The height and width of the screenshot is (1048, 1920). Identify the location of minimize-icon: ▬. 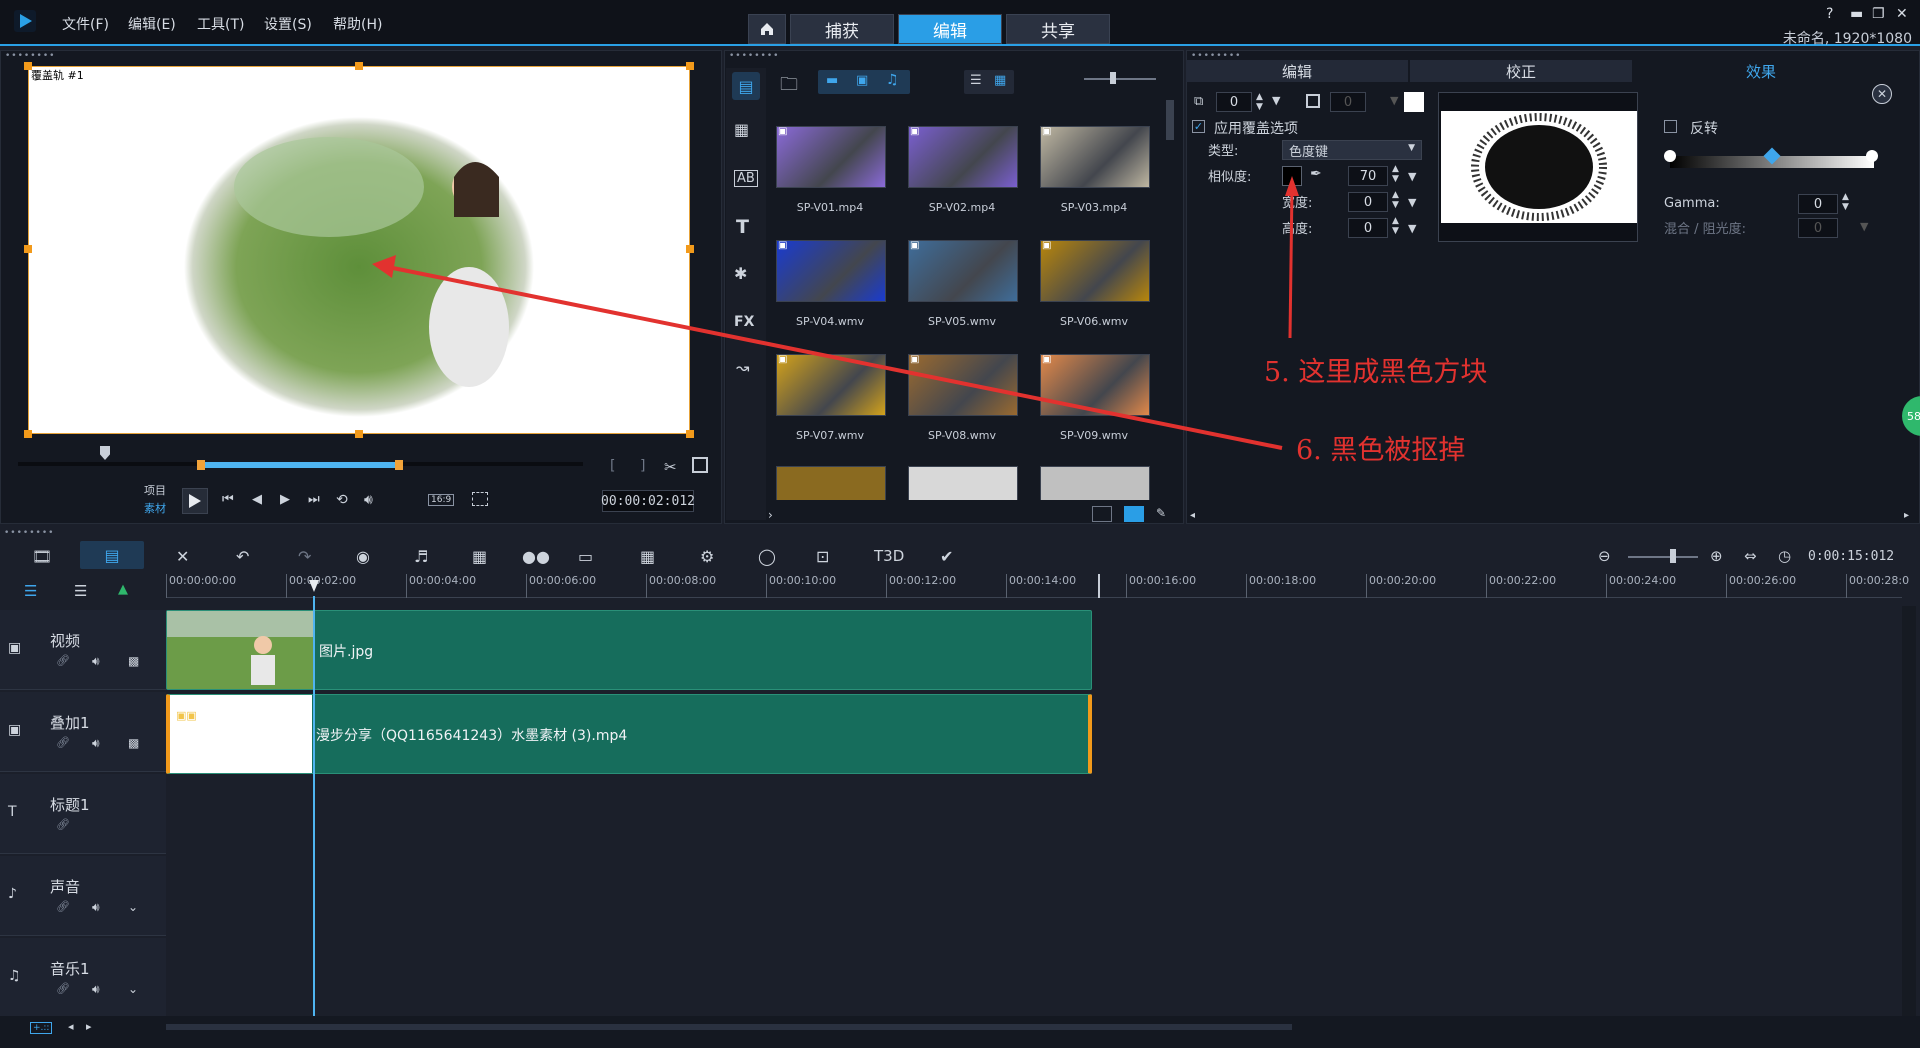
(1856, 14).